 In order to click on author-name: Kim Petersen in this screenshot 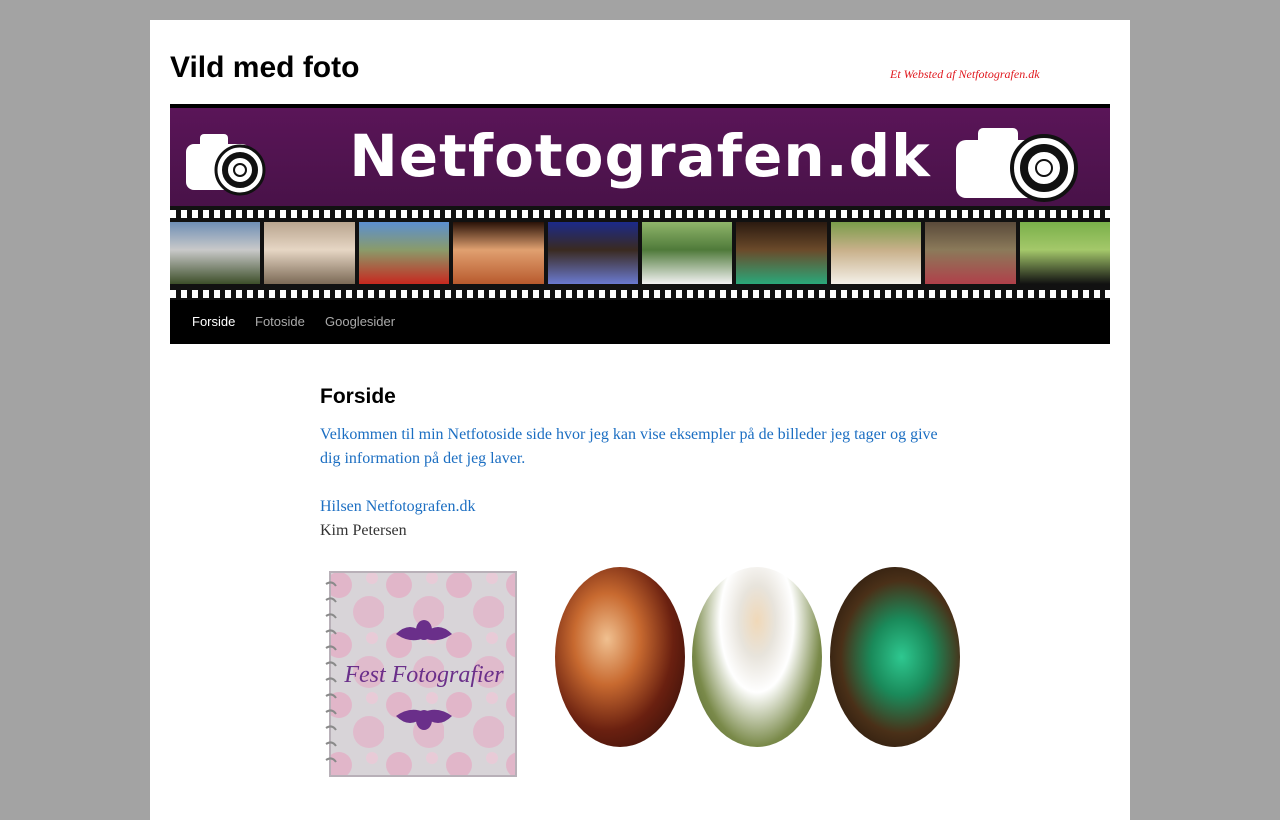, I will do `click(363, 530)`.